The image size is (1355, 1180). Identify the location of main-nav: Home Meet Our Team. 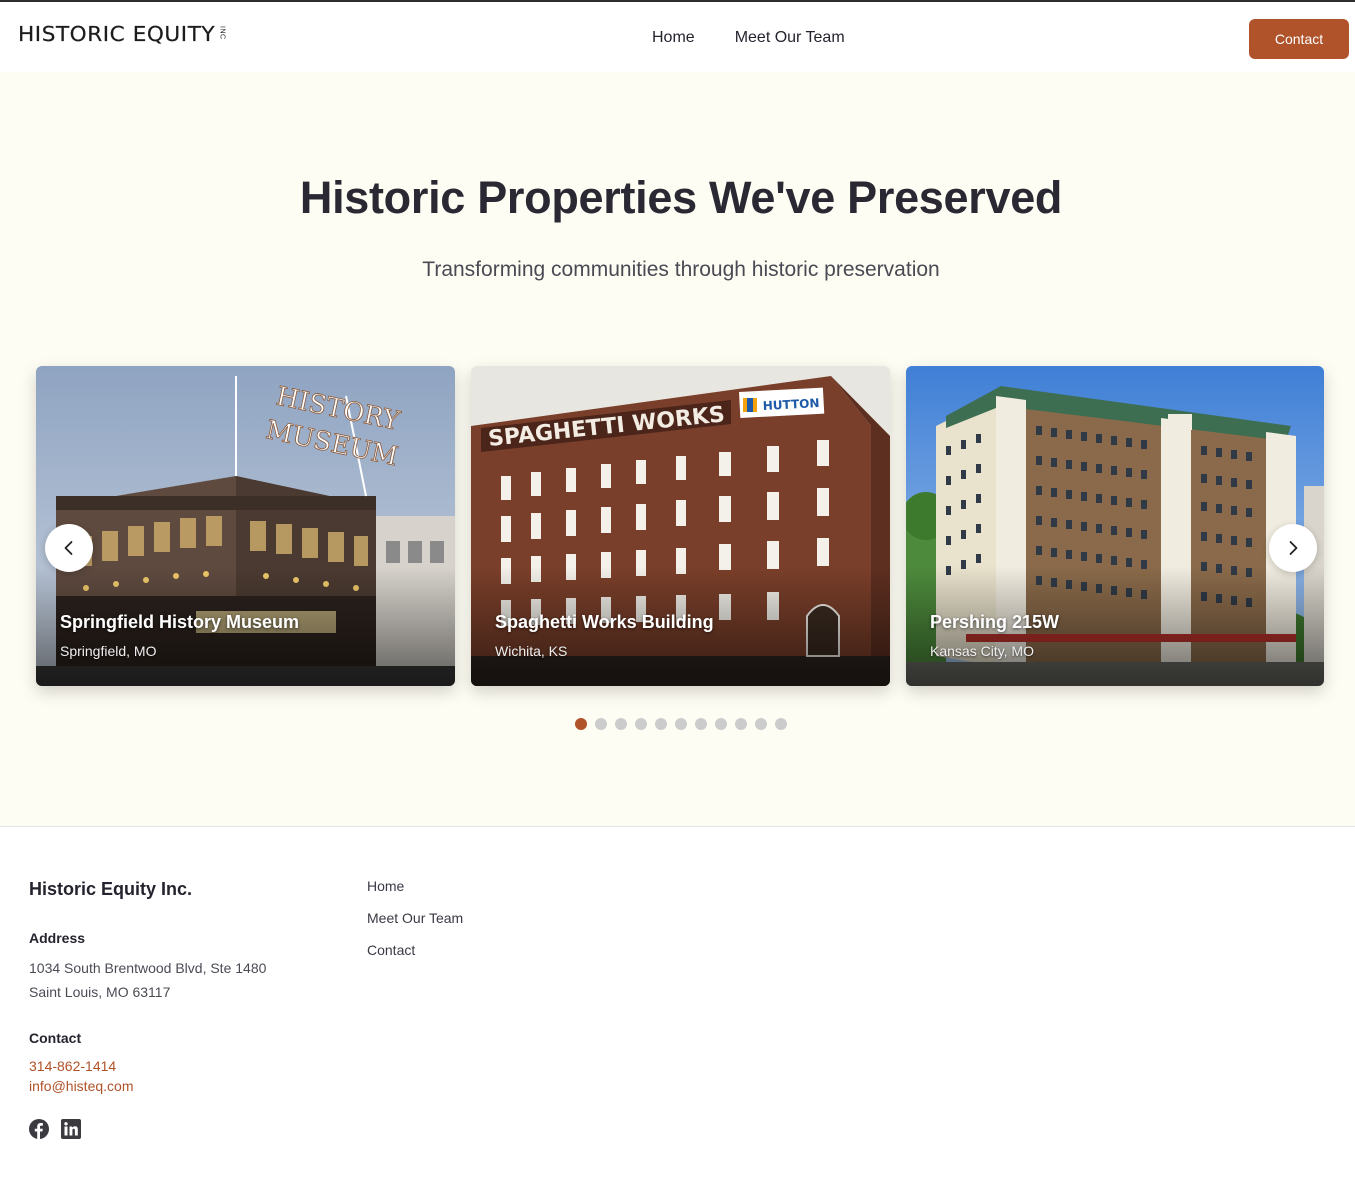
(748, 38).